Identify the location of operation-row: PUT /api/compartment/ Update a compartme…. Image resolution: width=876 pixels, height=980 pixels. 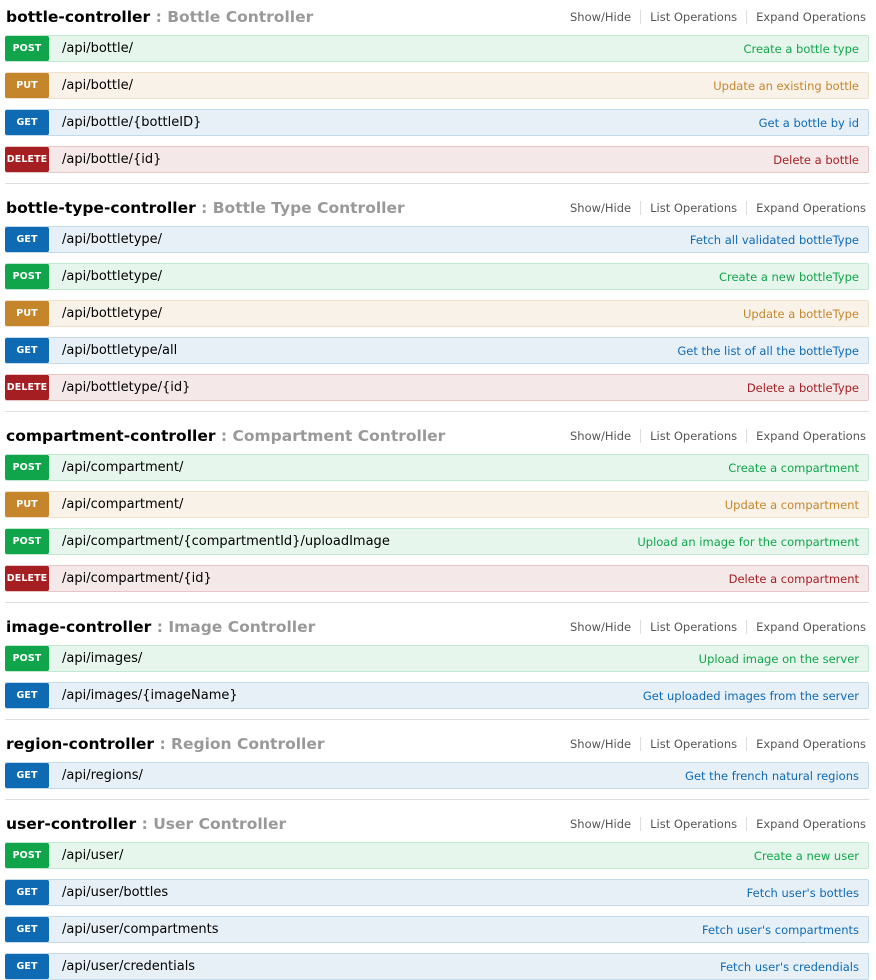
(437, 504).